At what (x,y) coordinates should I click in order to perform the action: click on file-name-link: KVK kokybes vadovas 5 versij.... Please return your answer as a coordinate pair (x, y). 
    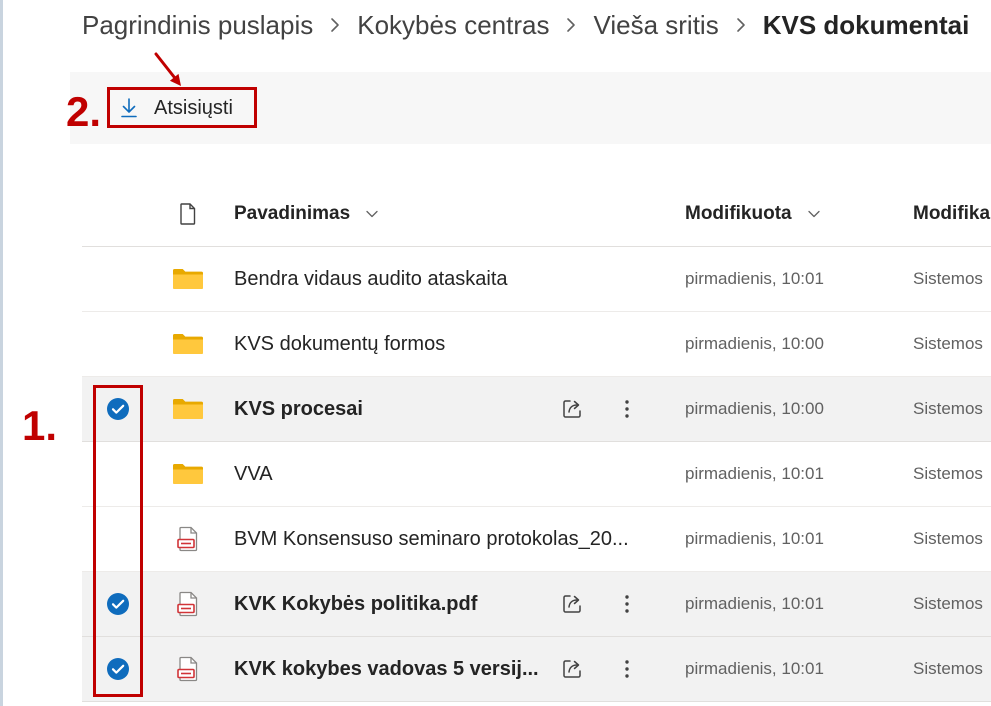
    Looking at the image, I should click on (386, 669).